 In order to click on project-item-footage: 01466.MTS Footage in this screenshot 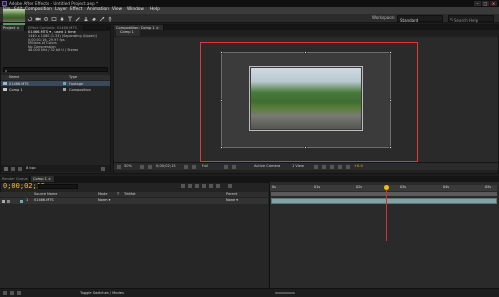, I will do `click(55, 83)`.